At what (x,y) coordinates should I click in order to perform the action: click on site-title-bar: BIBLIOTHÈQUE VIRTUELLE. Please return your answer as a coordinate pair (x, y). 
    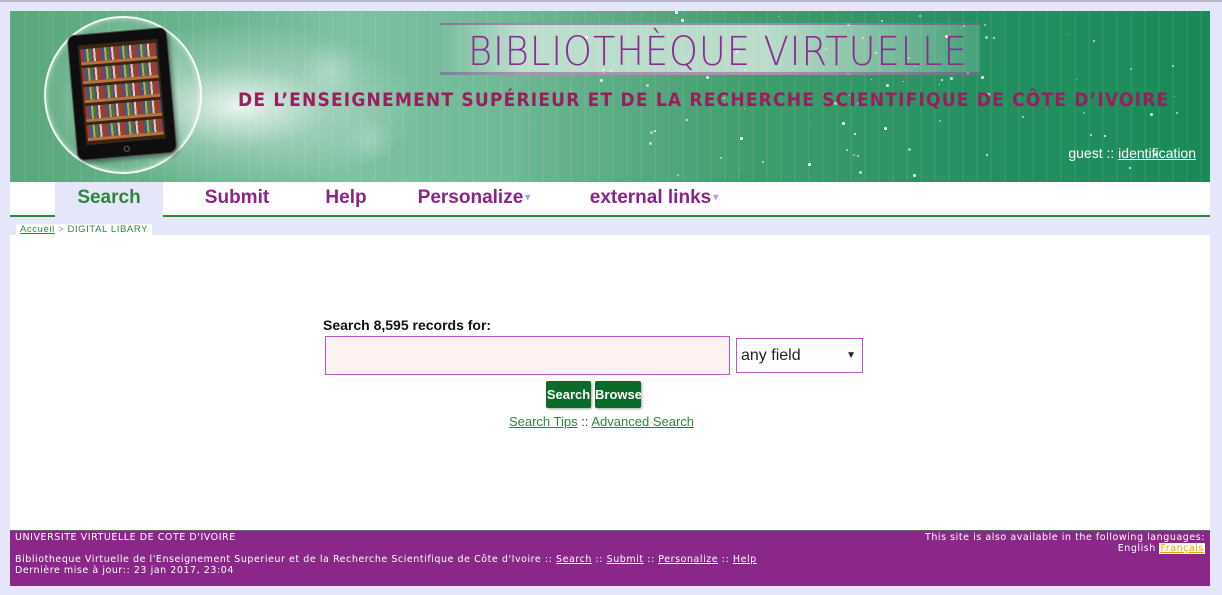
    Looking at the image, I should click on (710, 49).